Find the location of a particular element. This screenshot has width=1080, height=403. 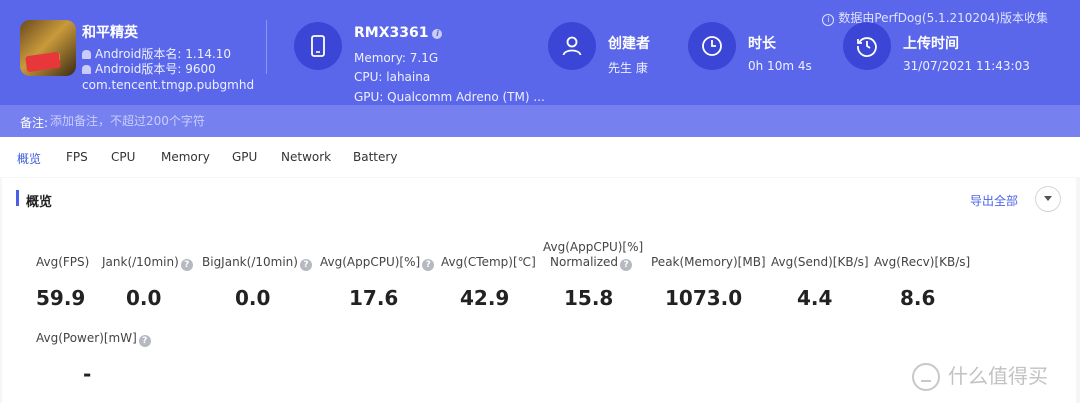

metric-value-normalized: 15.8 is located at coordinates (589, 298).